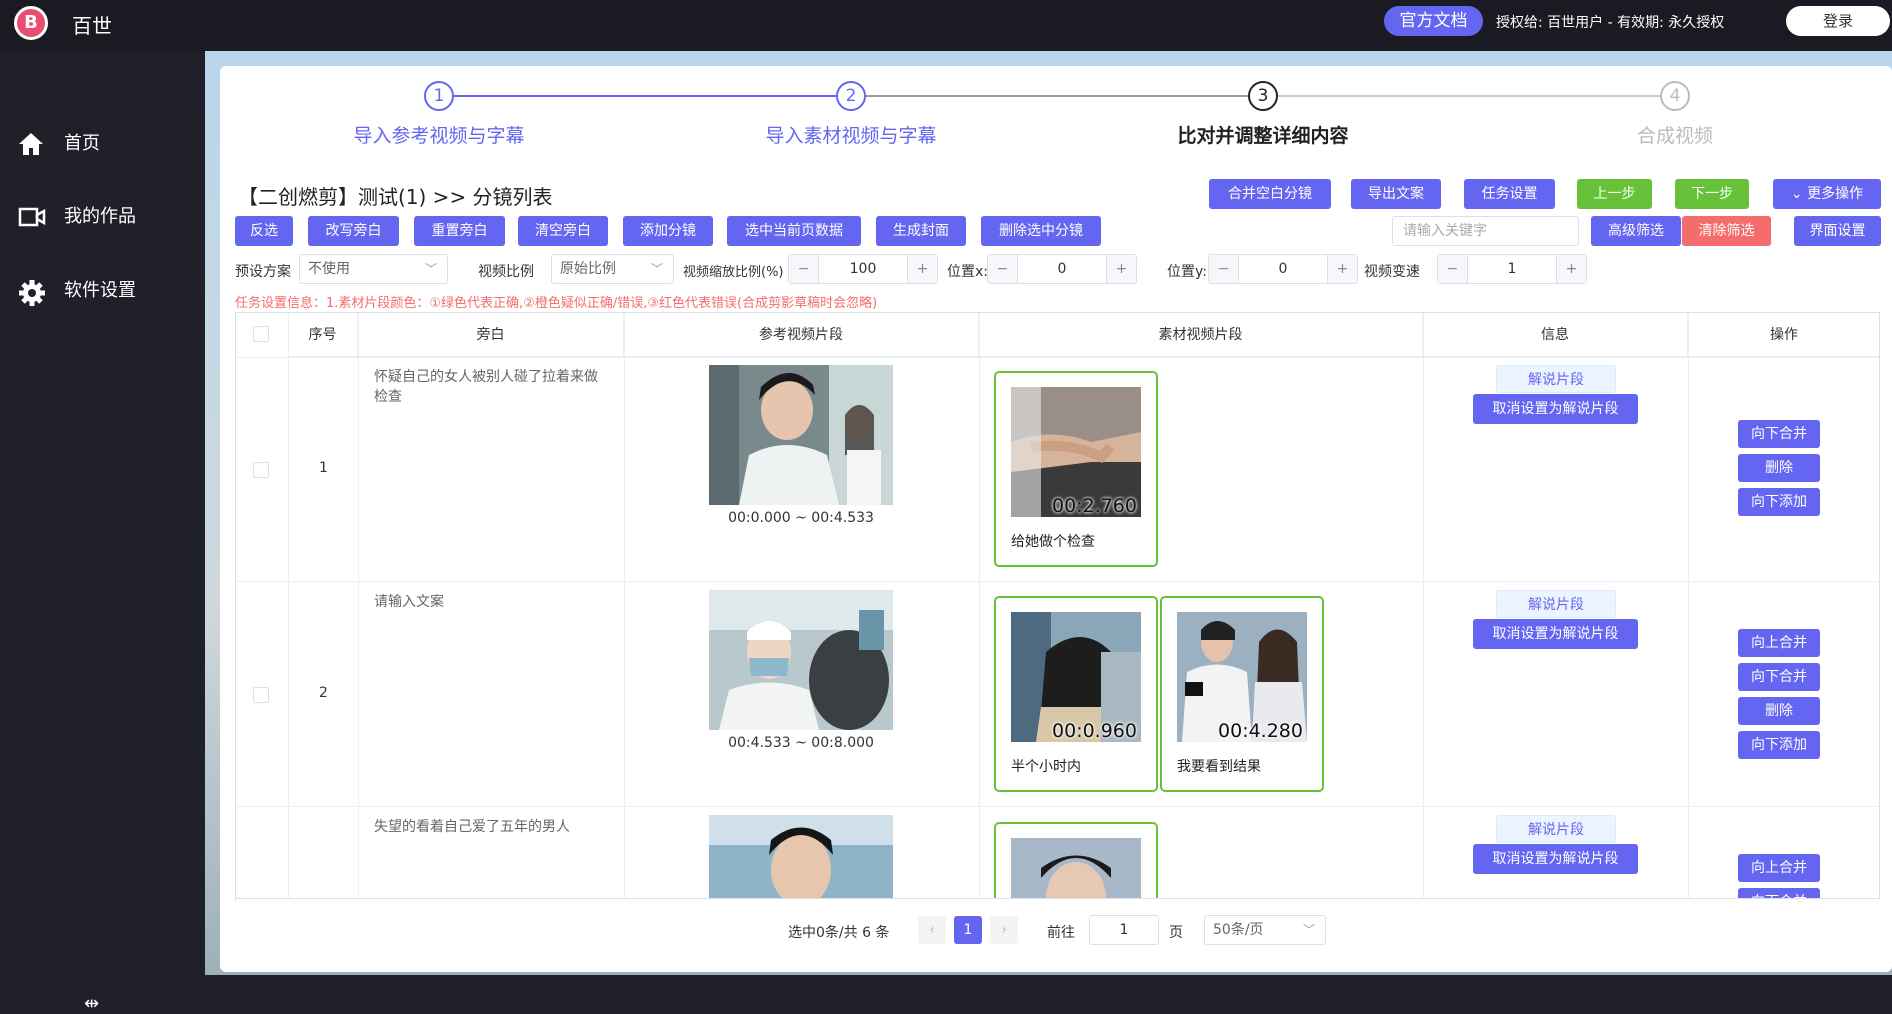  I want to click on sidebar-item-label: 首页, so click(82, 143).